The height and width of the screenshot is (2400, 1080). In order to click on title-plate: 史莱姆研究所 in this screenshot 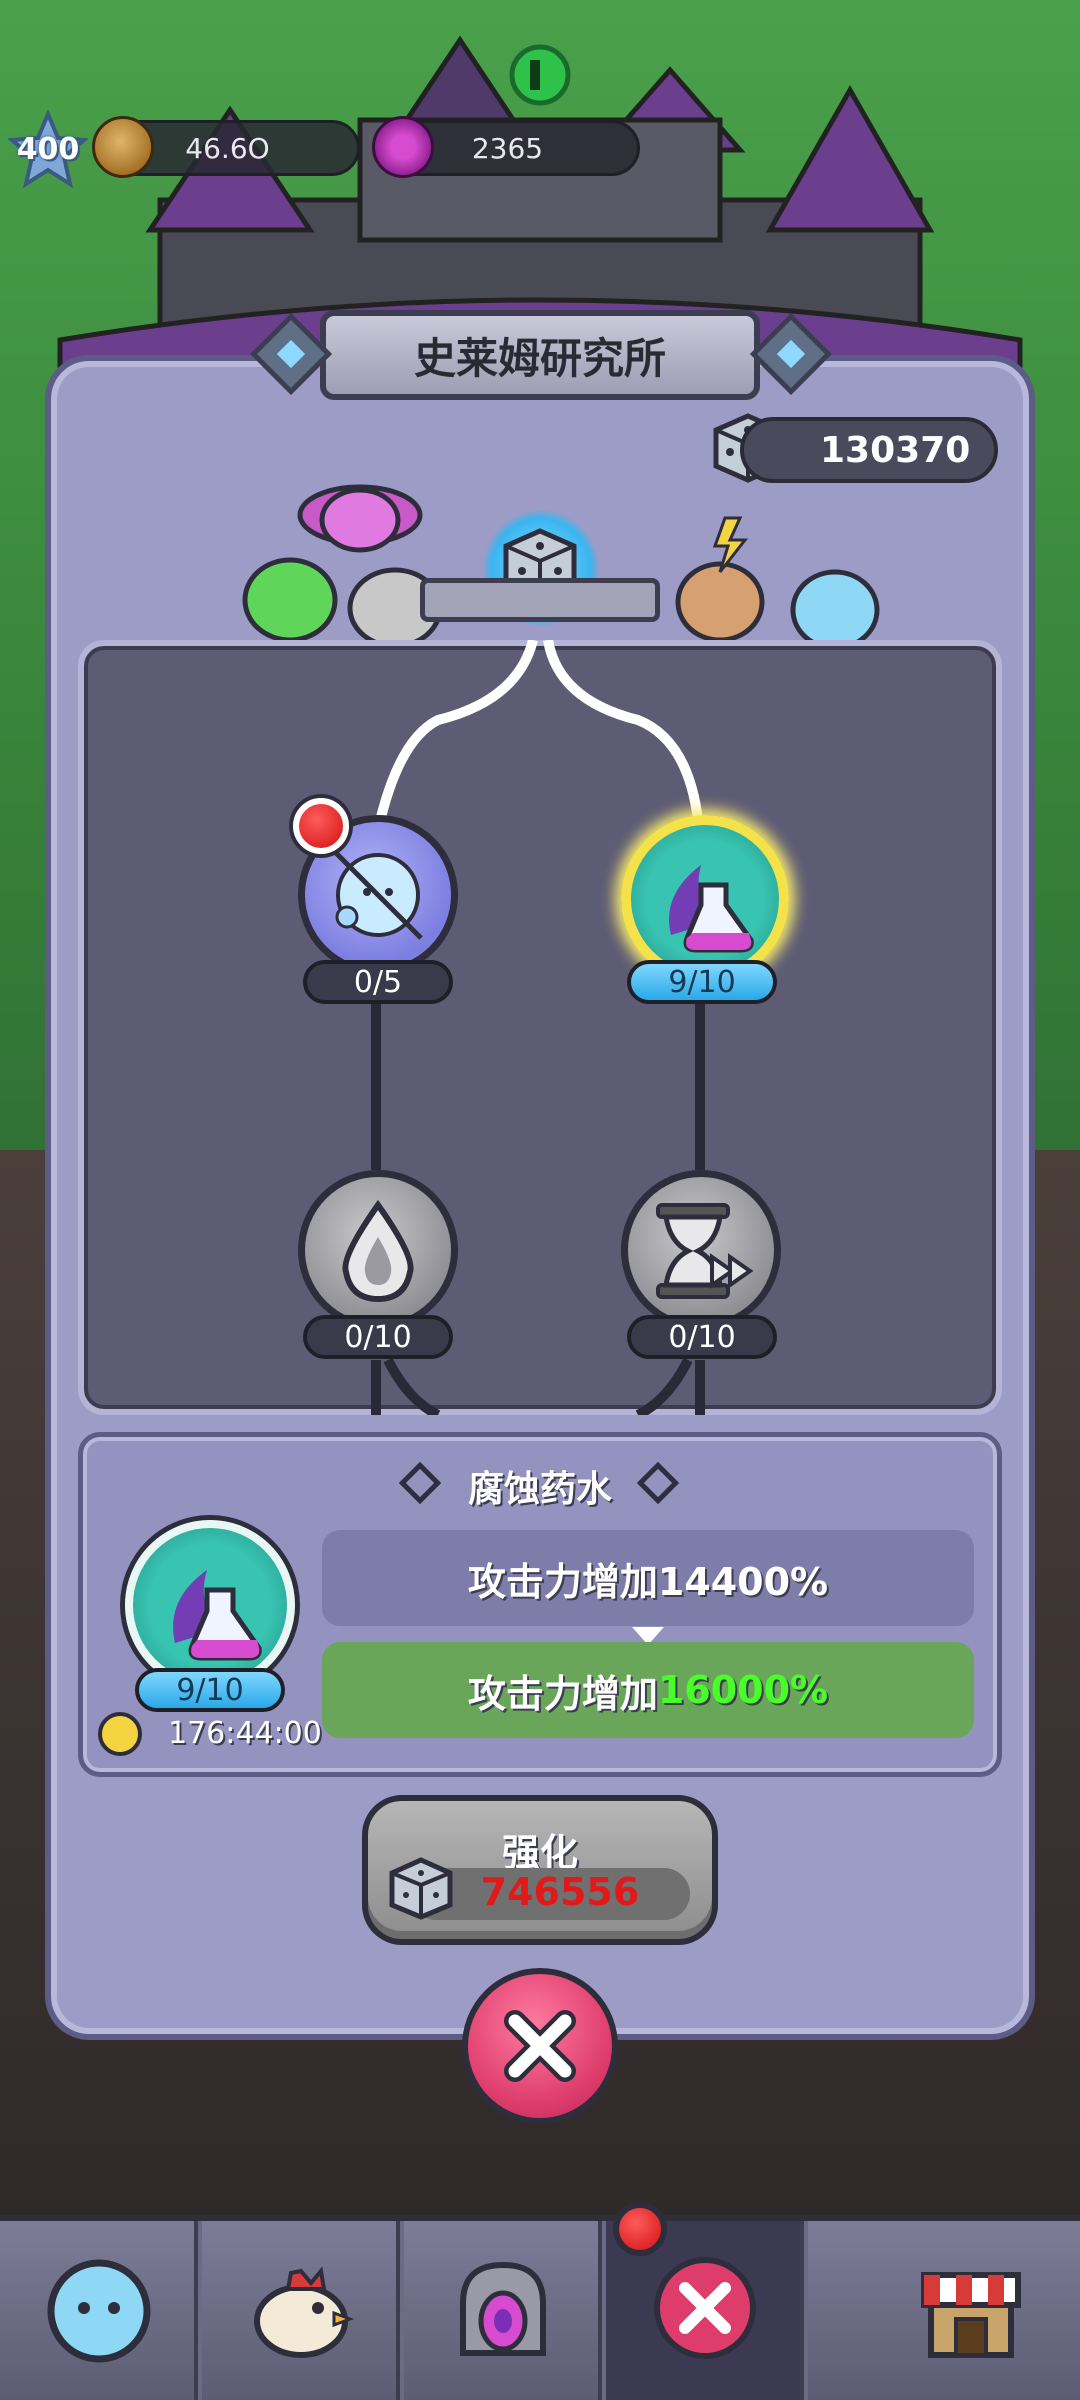, I will do `click(540, 355)`.